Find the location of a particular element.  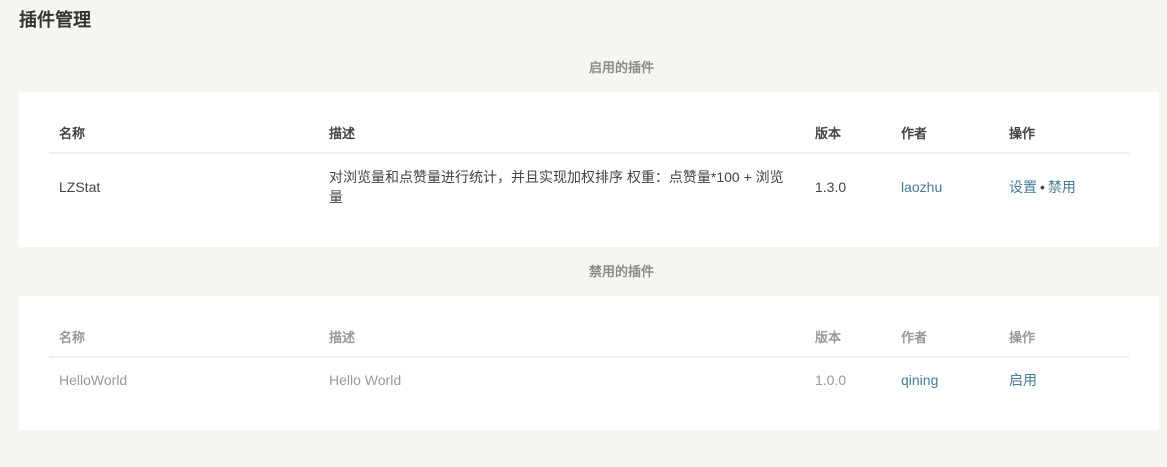

disable-link: 禁用 is located at coordinates (1062, 187).